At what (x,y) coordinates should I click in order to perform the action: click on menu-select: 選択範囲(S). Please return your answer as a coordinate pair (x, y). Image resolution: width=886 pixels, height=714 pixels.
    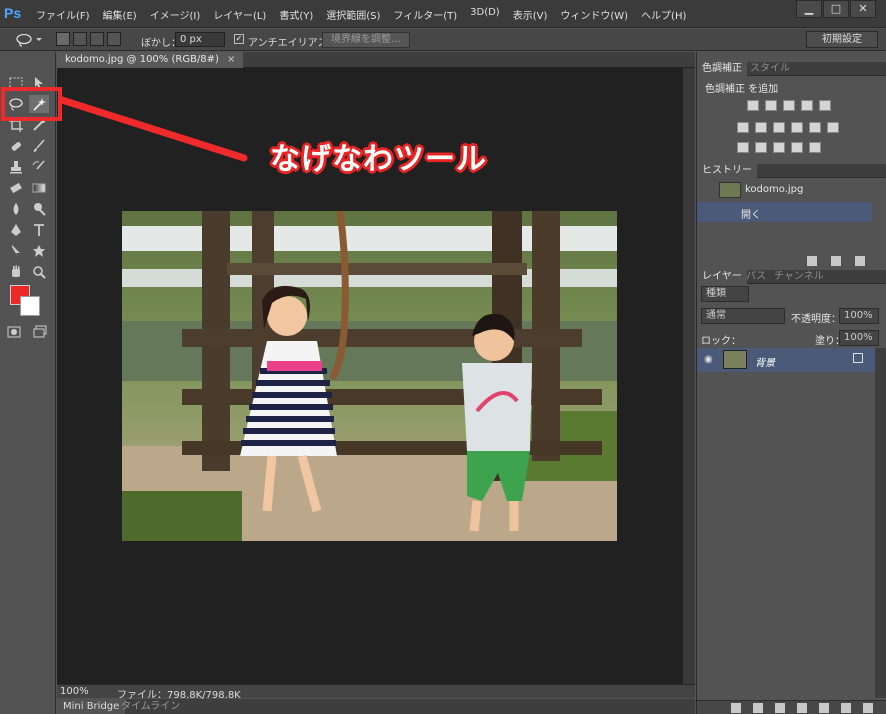
    Looking at the image, I should click on (353, 14).